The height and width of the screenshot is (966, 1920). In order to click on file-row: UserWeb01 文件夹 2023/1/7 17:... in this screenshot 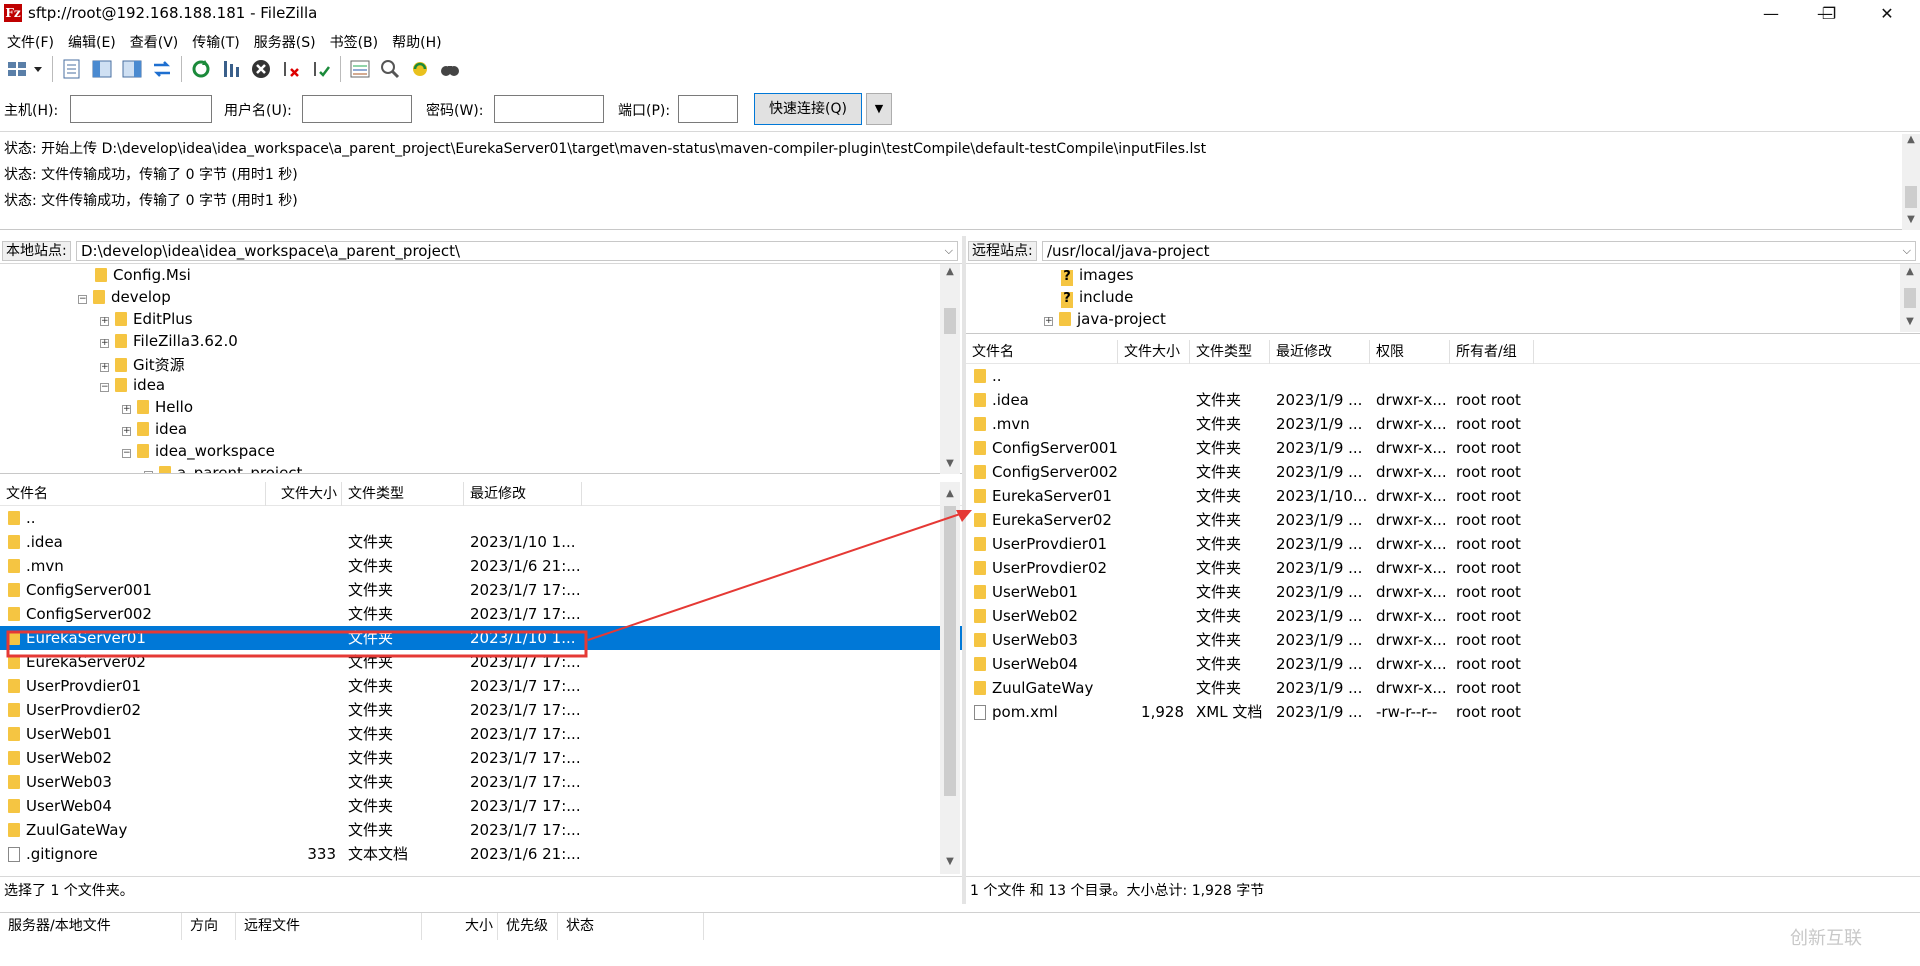, I will do `click(481, 734)`.